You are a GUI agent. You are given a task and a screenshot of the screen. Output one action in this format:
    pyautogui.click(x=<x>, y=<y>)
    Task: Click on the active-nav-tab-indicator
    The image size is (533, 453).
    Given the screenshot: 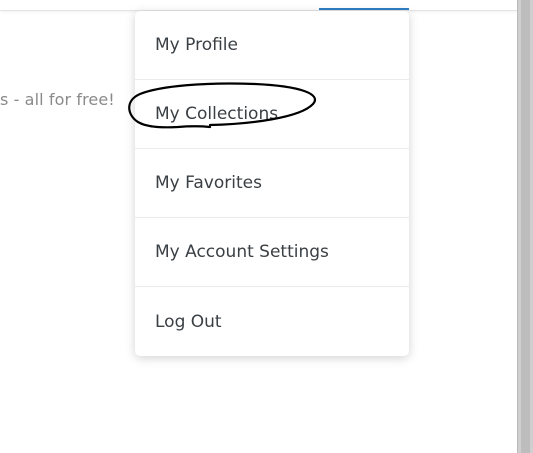 What is the action you would take?
    pyautogui.click(x=364, y=9)
    